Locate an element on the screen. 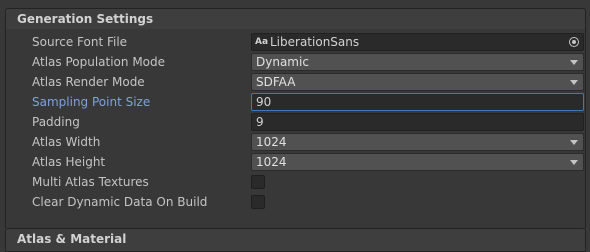 The height and width of the screenshot is (252, 590). atlas-width-label: Atlas Width is located at coordinates (66, 142).